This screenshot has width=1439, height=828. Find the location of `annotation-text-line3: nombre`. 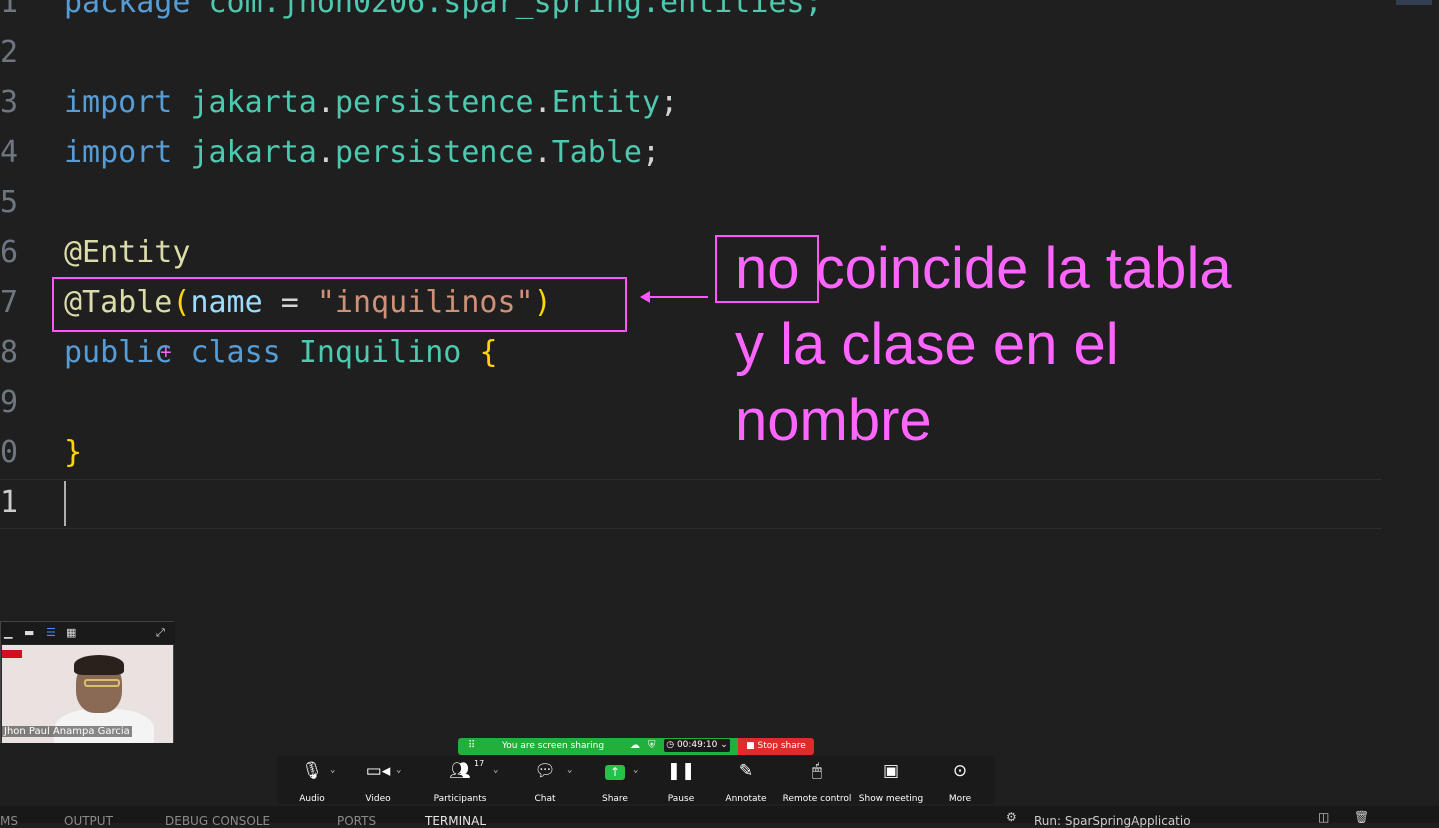

annotation-text-line3: nombre is located at coordinates (833, 420).